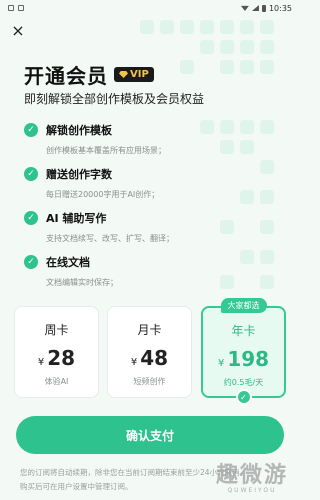  I want to click on feature-item: ✓ 赠送创作字数 每日赠送20000字用于AI创作；, so click(154, 183).